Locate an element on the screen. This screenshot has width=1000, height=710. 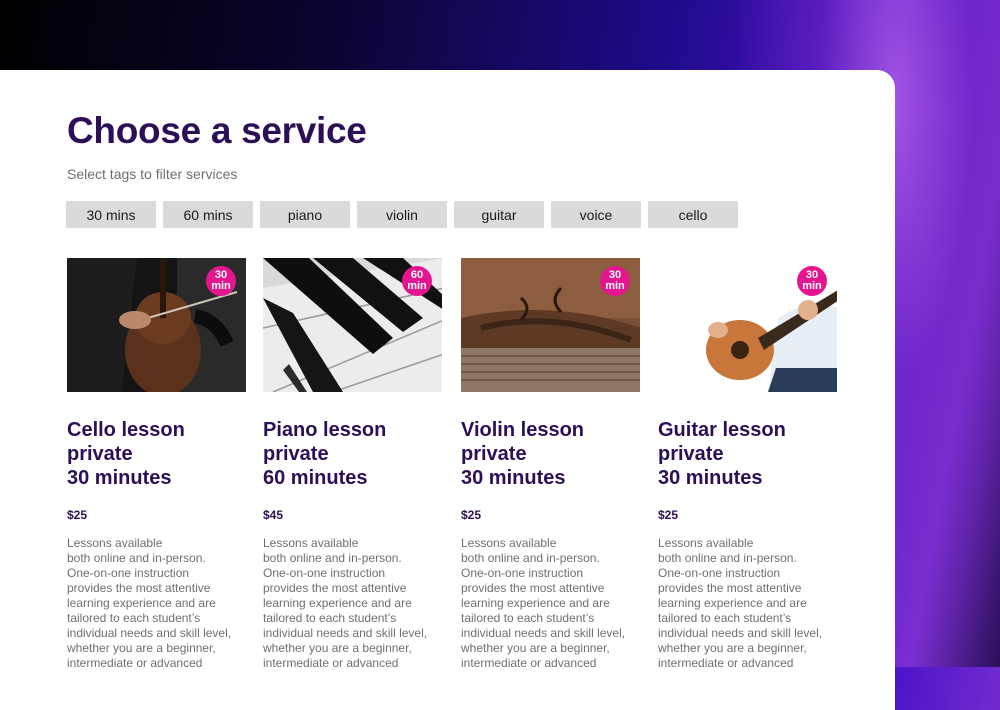
tag-30-mins: 30 mins is located at coordinates (111, 214).